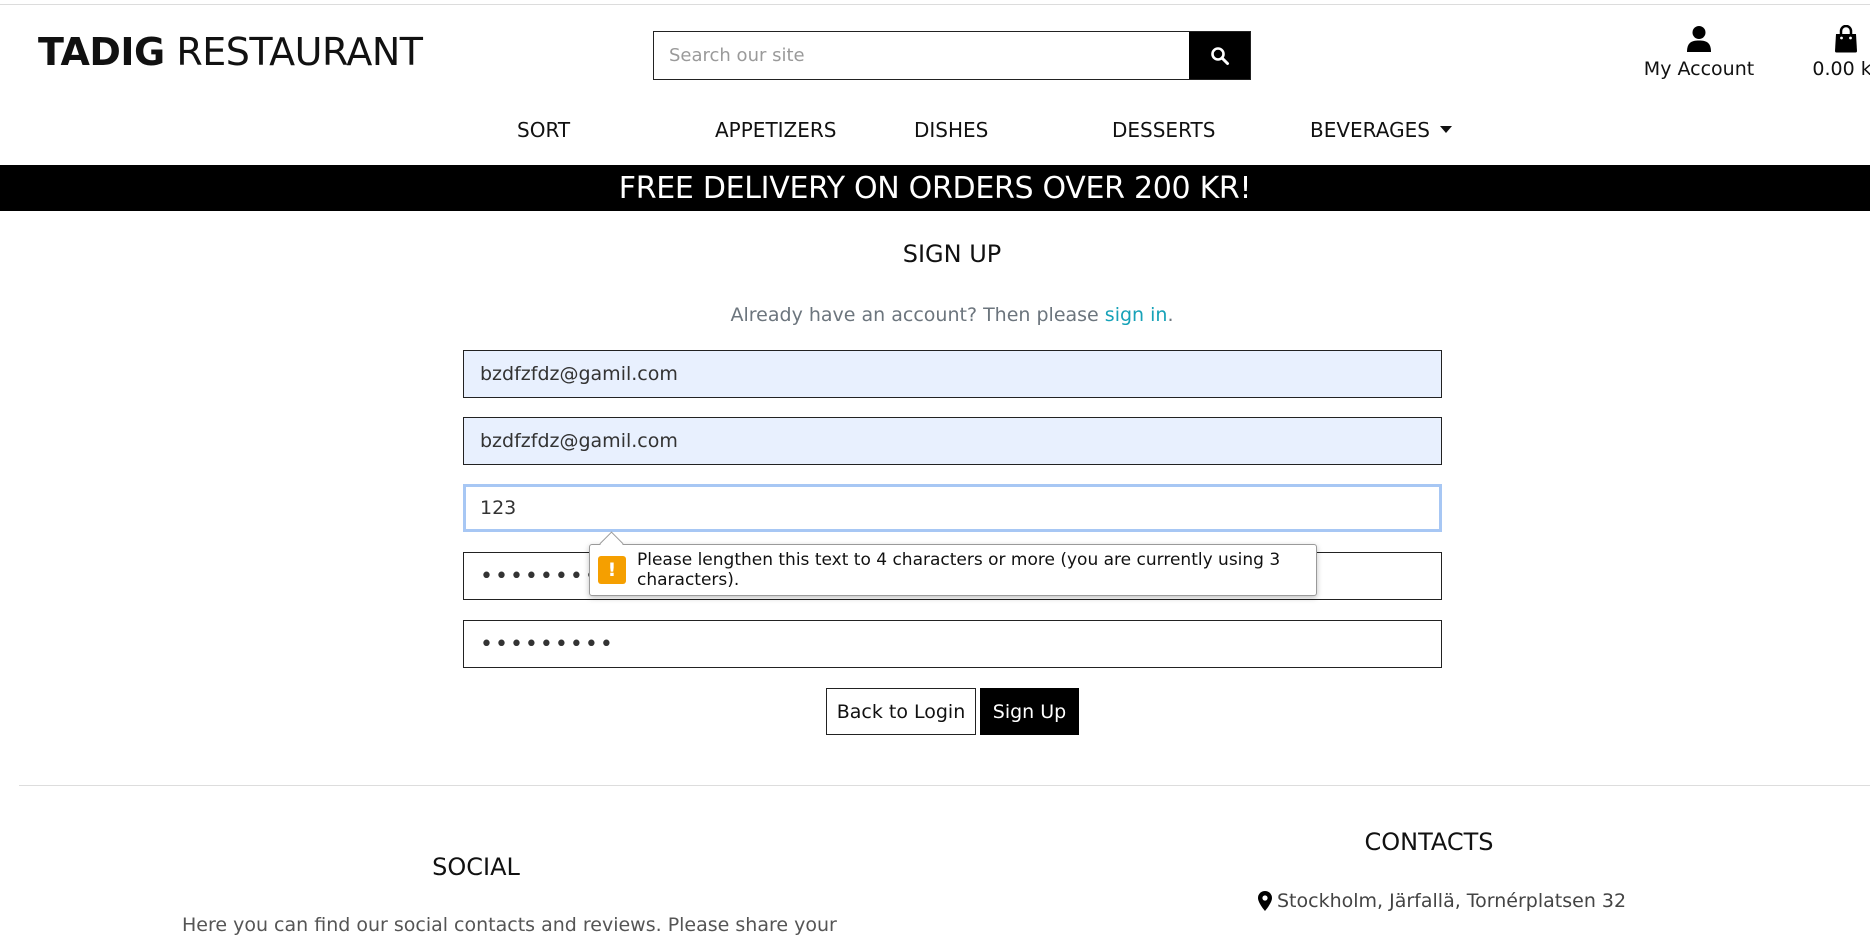 The height and width of the screenshot is (940, 1870). Describe the element at coordinates (952, 644) in the screenshot. I see `password-confirm-field` at that location.